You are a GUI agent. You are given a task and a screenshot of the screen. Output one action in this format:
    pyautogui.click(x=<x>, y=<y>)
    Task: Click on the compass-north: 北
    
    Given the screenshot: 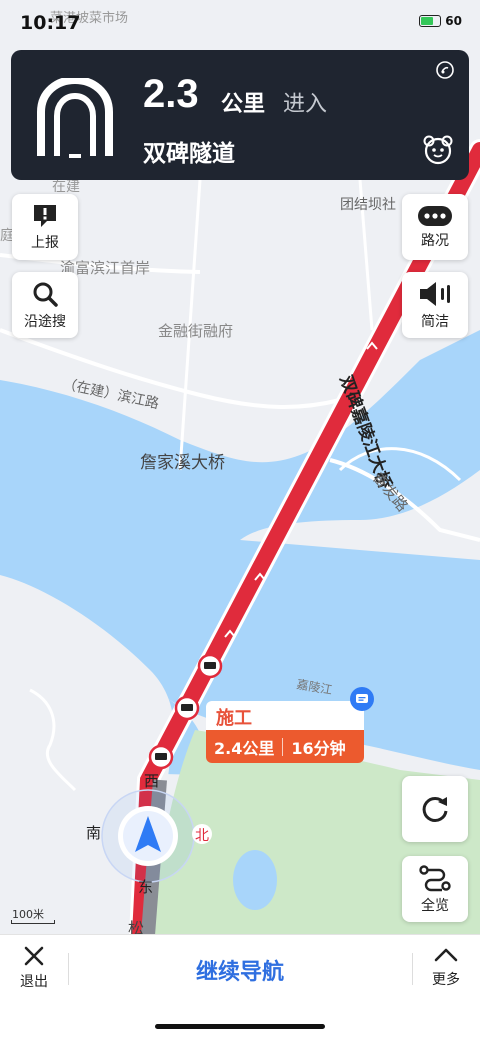 What is the action you would take?
    pyautogui.click(x=202, y=836)
    